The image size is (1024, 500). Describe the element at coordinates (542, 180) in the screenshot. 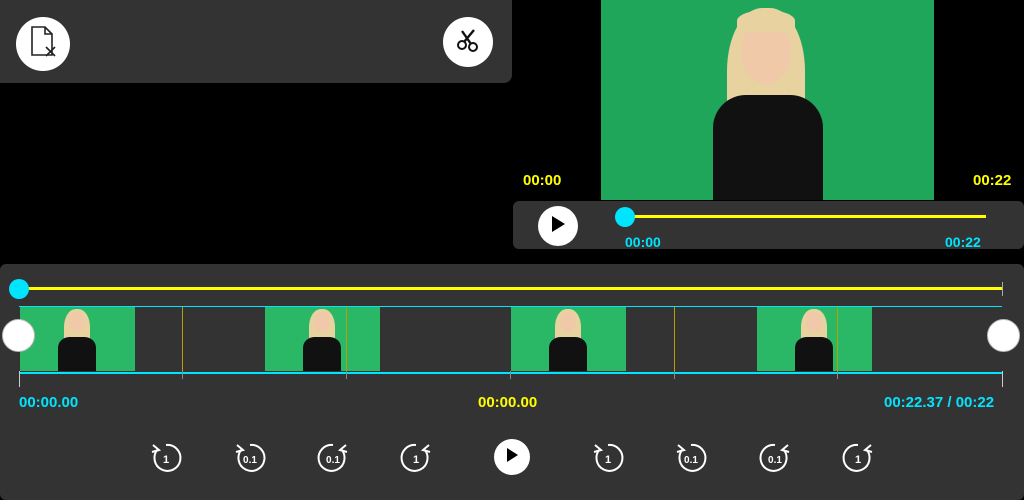

I see `video-start-time: 00:00` at that location.